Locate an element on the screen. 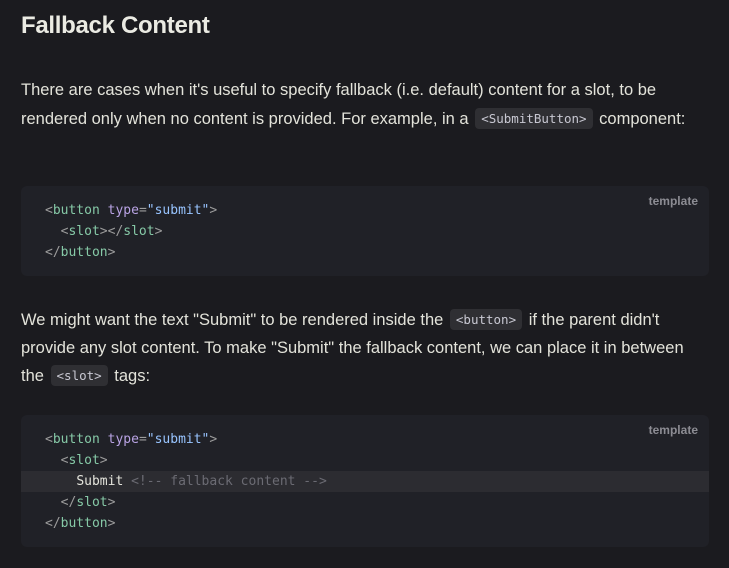  text-content: Submit is located at coordinates (100, 481).